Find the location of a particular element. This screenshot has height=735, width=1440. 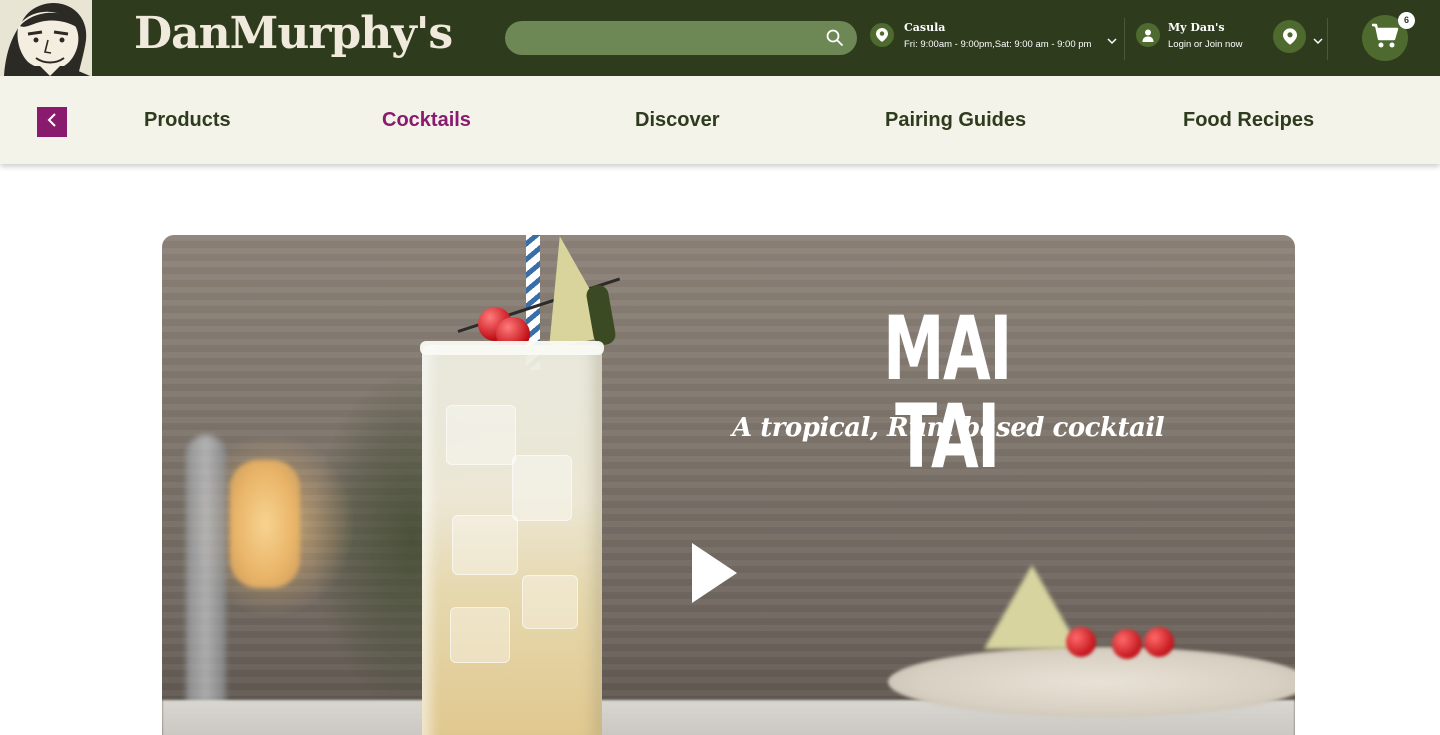

person-icon is located at coordinates (1148, 35).